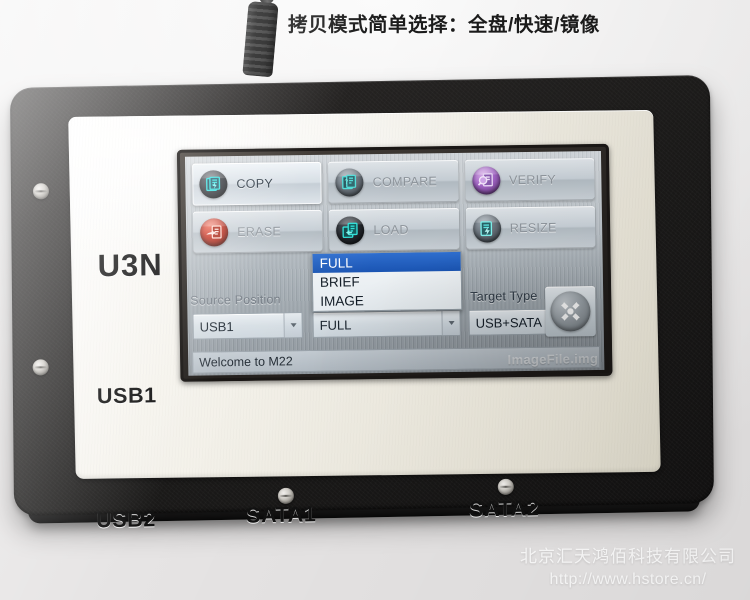  I want to click on copy-mode-option-brief: BRIEF, so click(387, 281).